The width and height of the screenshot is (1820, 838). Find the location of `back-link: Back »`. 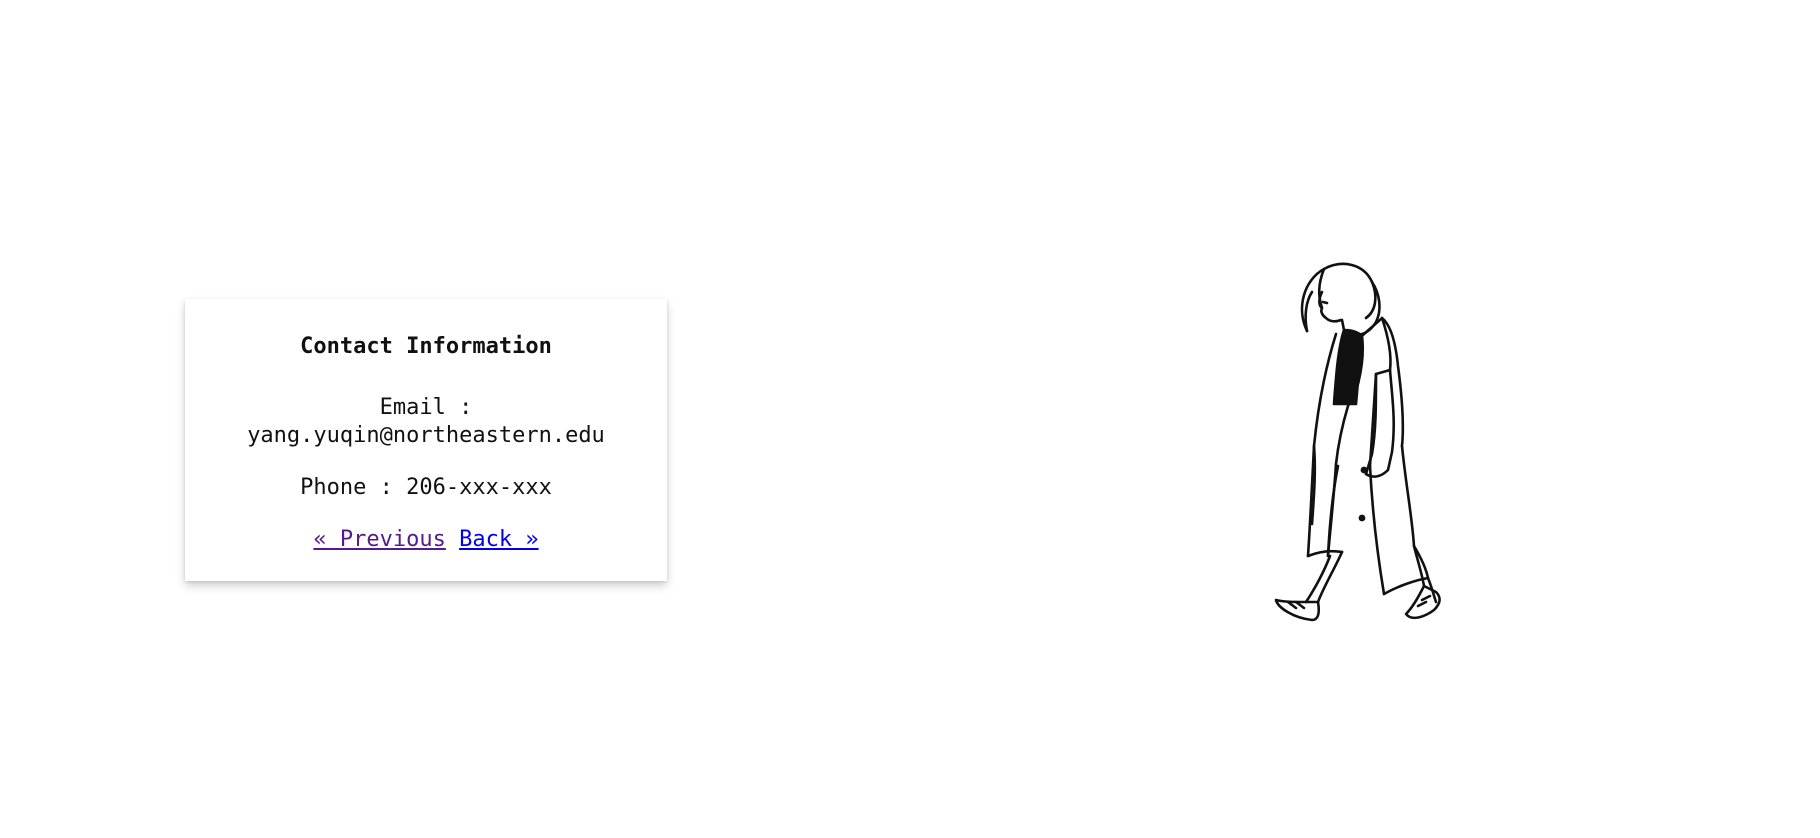

back-link: Back » is located at coordinates (498, 539).